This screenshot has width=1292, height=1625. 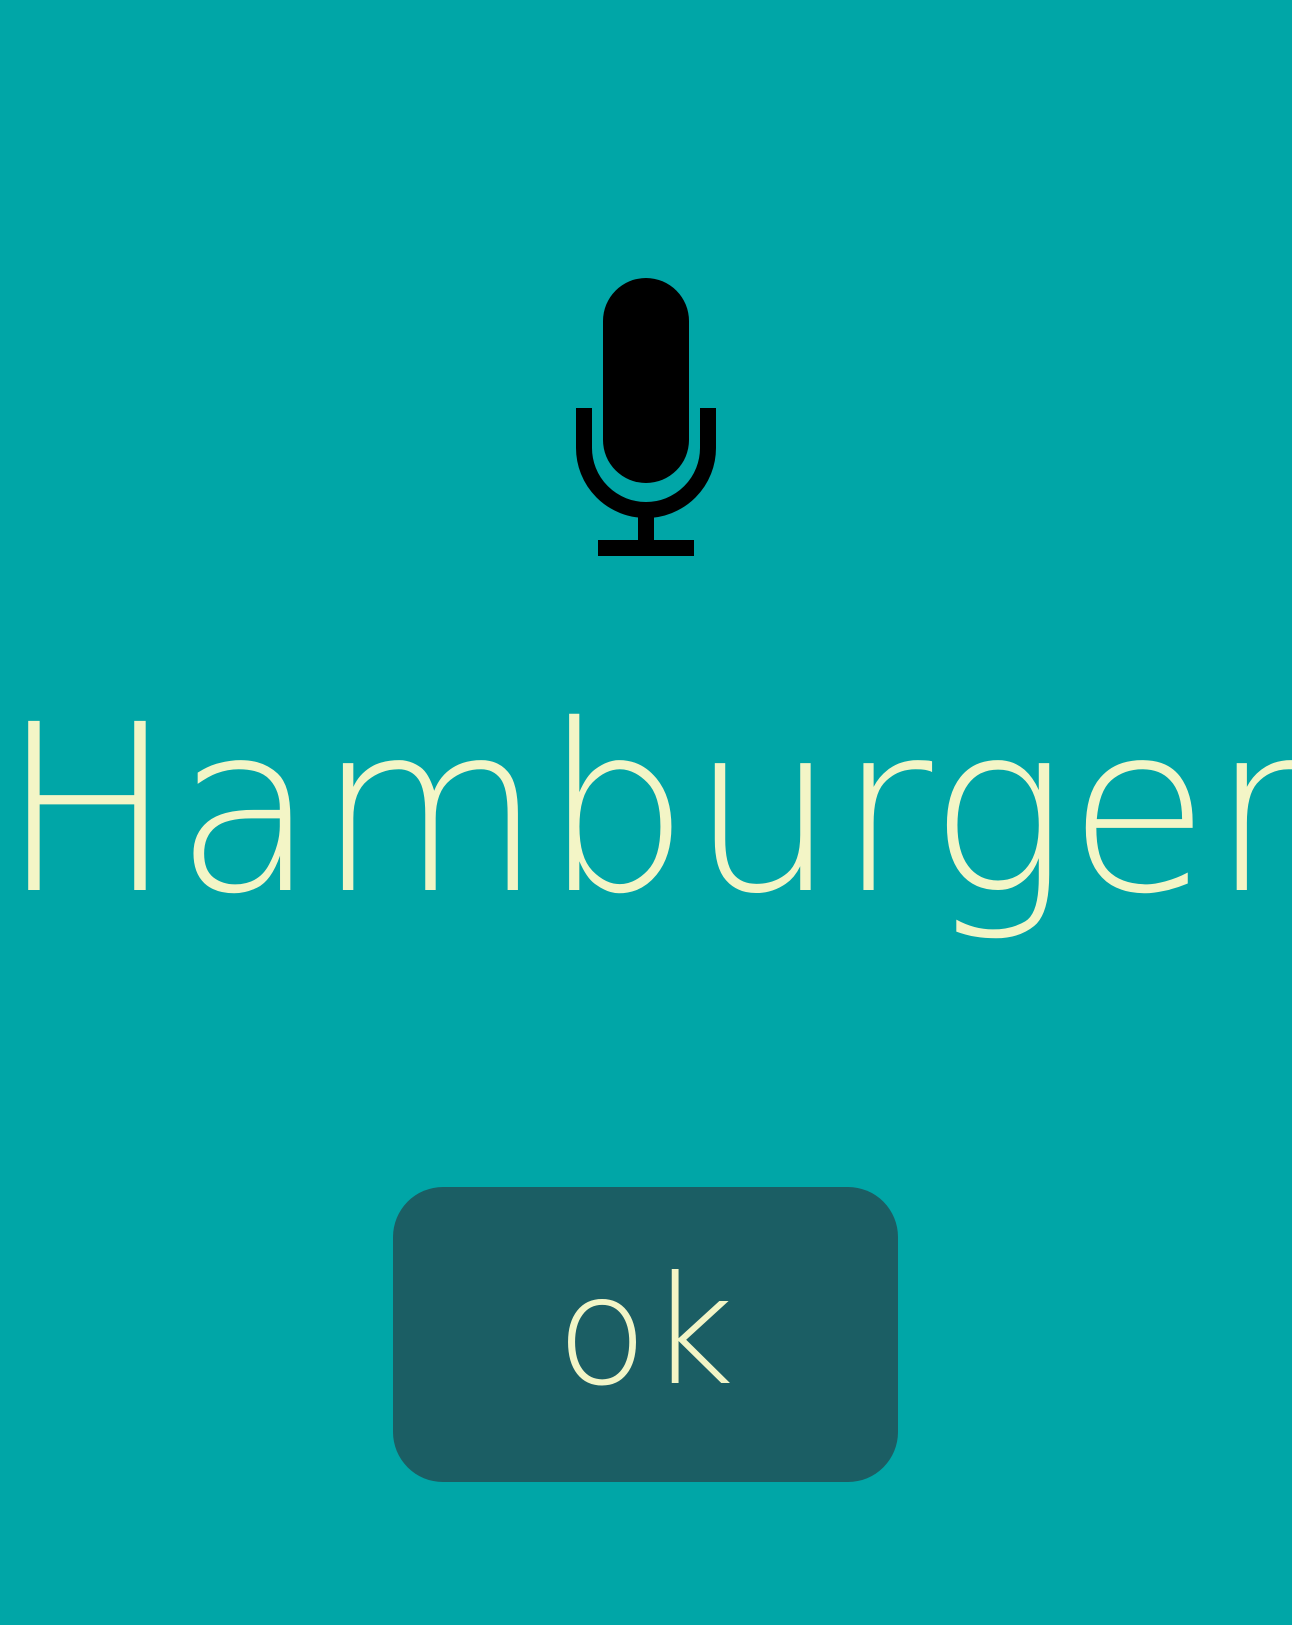 I want to click on microphone-icon-graphic, so click(x=646, y=417).